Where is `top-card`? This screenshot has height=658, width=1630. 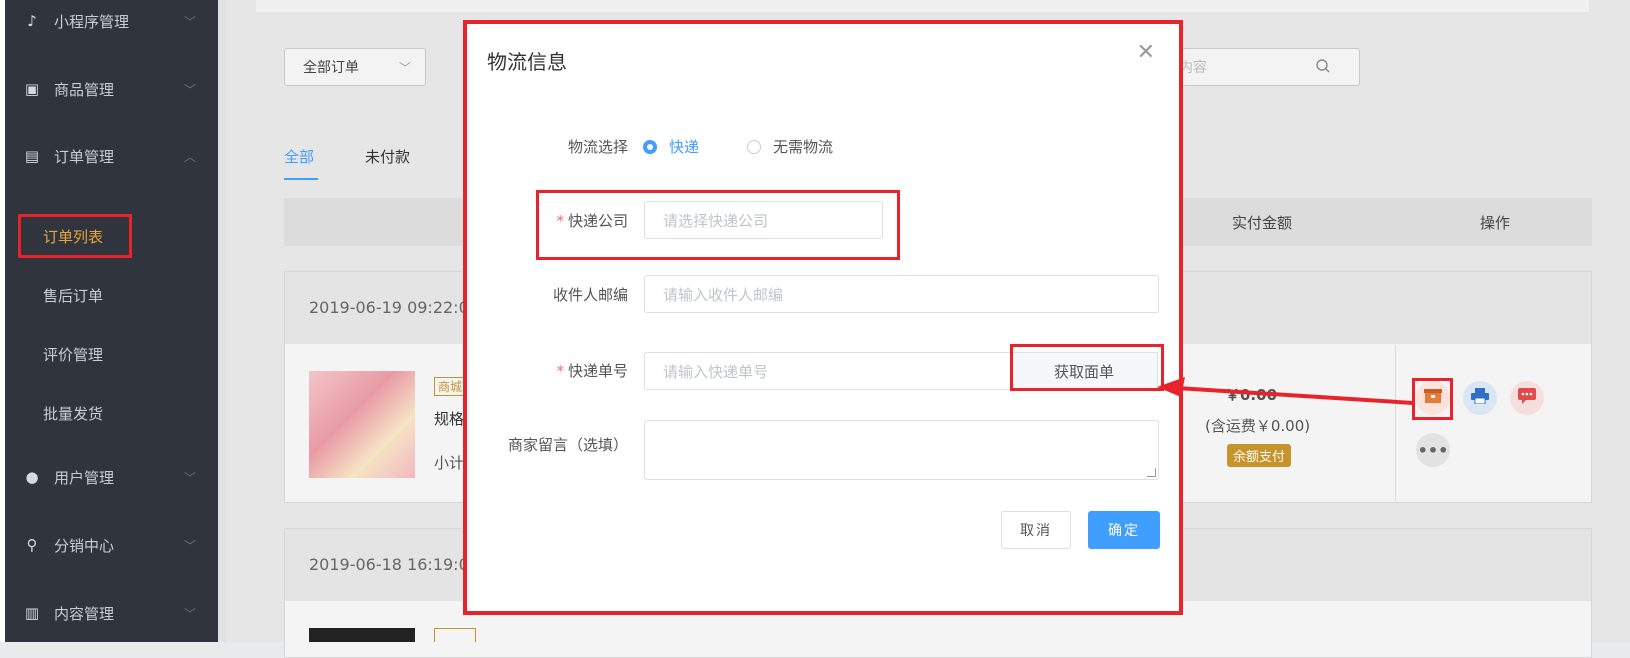
top-card is located at coordinates (922, 6).